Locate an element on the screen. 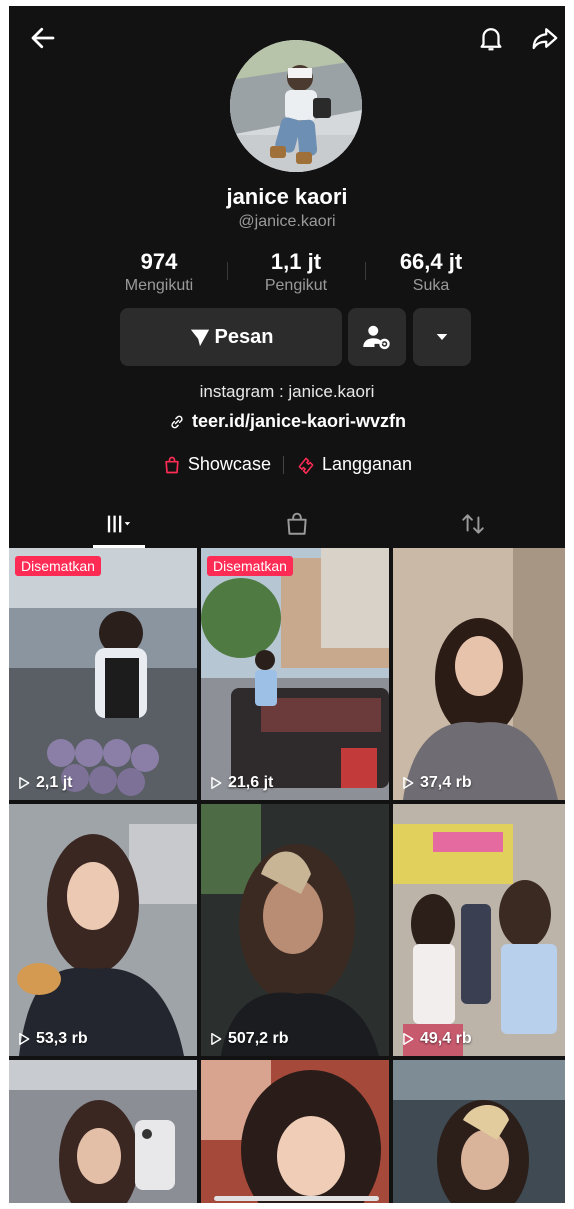  video-thumbnail: 49,4 rb is located at coordinates (479, 930).